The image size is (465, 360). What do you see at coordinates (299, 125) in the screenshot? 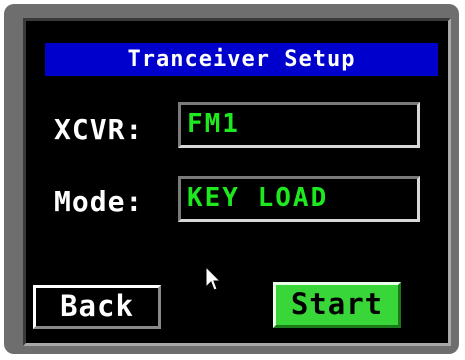
I see `xcvr-field: FM1` at bounding box center [299, 125].